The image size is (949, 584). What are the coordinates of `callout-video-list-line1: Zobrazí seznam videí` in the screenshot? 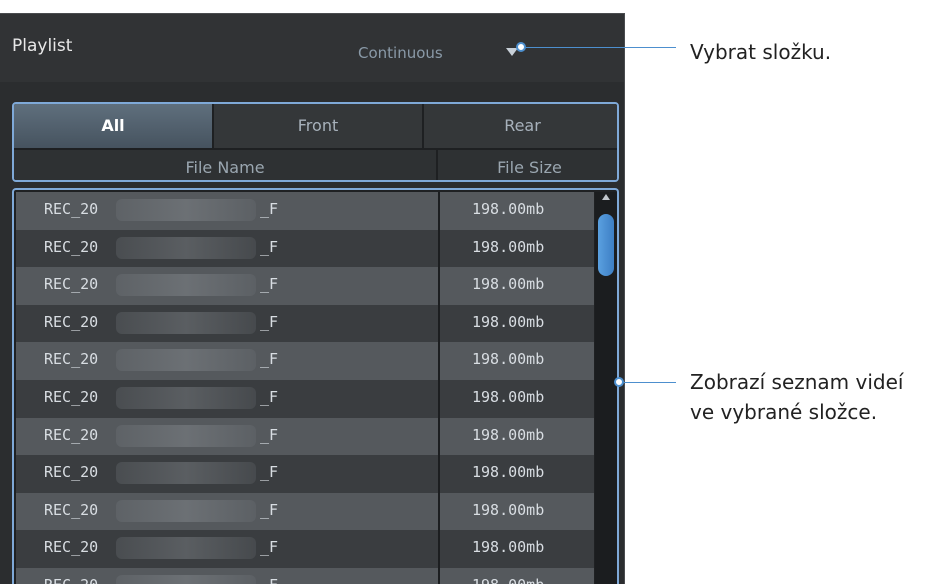 It's located at (797, 382).